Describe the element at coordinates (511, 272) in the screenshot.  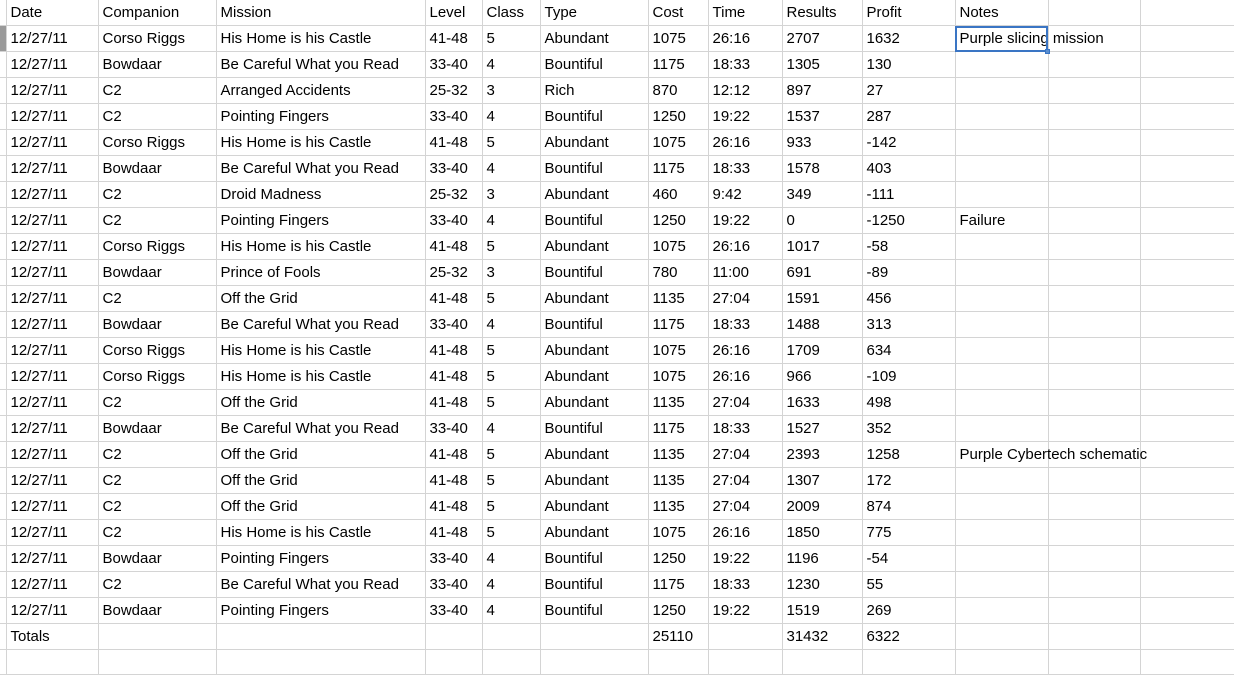
I see `cell-class: 3` at that location.